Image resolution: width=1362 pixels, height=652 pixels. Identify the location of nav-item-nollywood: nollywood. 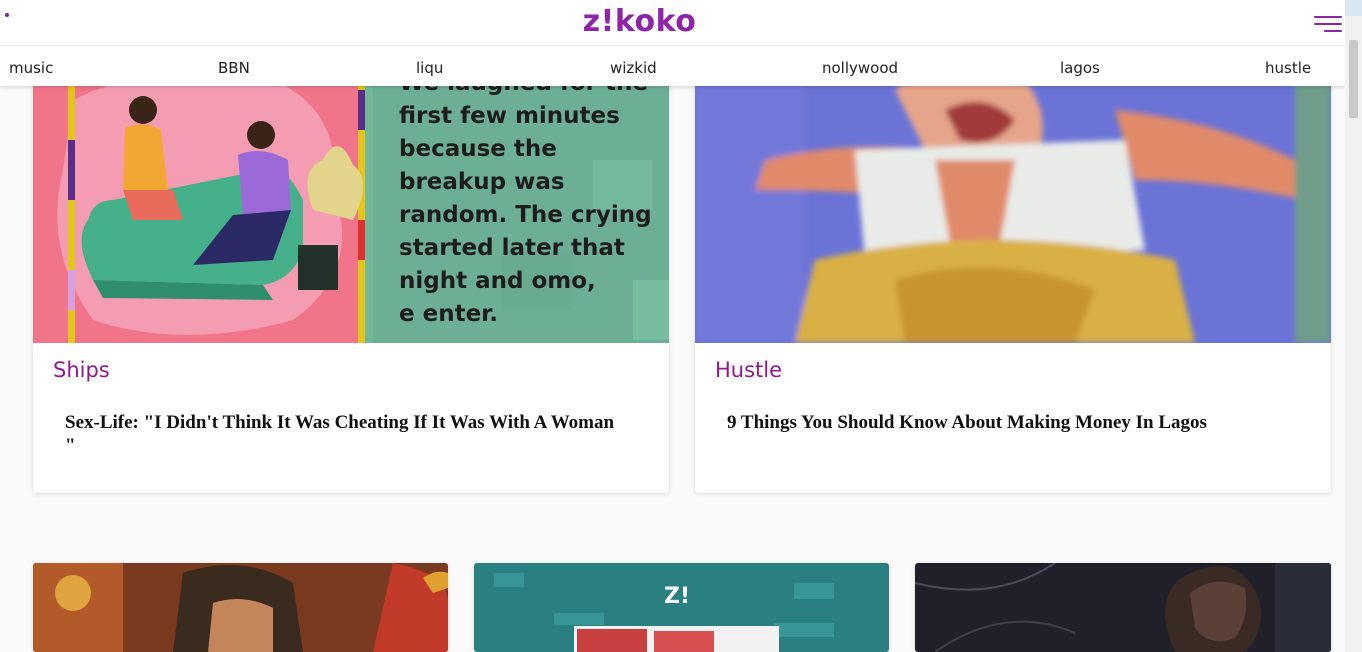
(860, 68).